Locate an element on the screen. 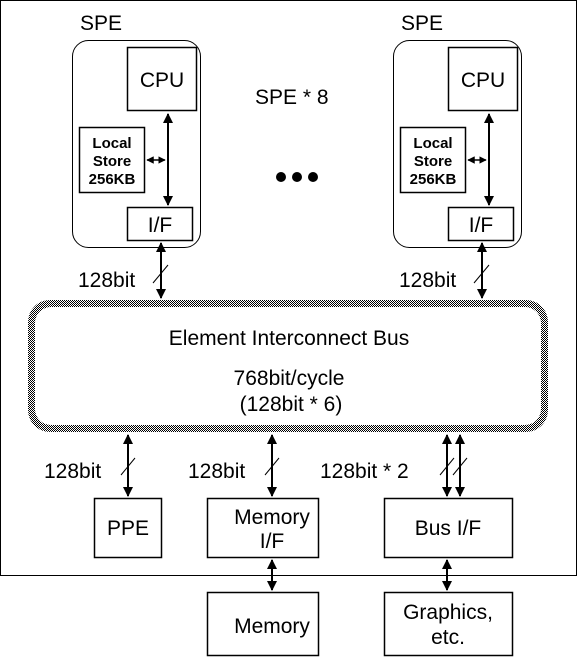  memory-if-label-2: I/F is located at coordinates (272, 541).